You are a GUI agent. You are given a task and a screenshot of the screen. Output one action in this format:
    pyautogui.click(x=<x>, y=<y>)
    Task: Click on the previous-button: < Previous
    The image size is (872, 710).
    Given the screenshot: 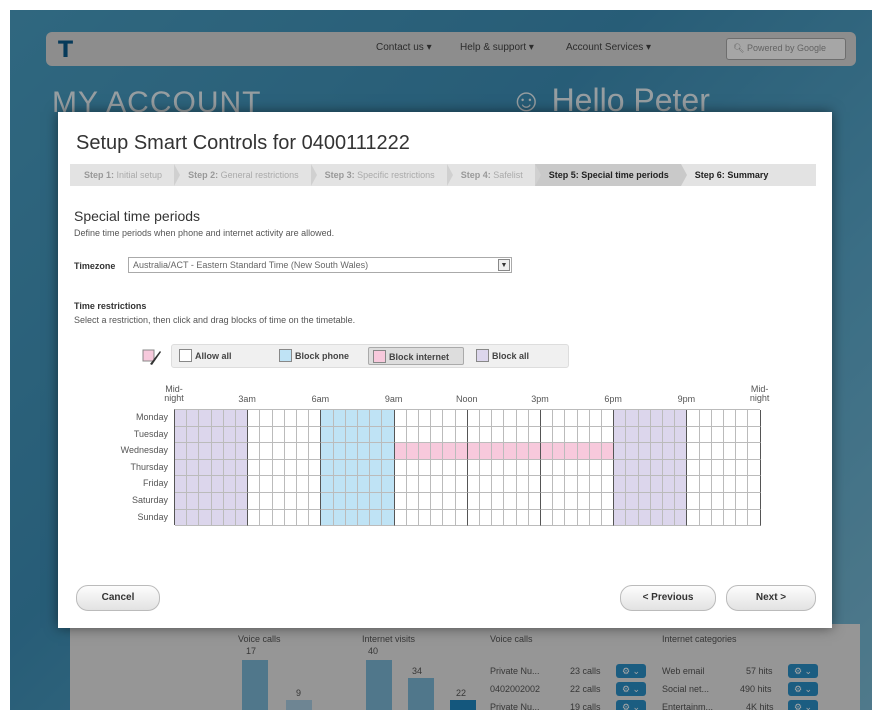 What is the action you would take?
    pyautogui.click(x=668, y=598)
    